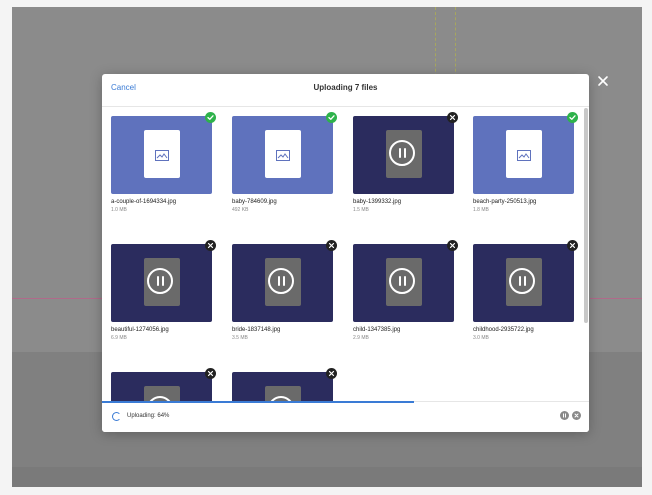 This screenshot has width=652, height=495. What do you see at coordinates (564, 415) in the screenshot?
I see `pause-all-icon` at bounding box center [564, 415].